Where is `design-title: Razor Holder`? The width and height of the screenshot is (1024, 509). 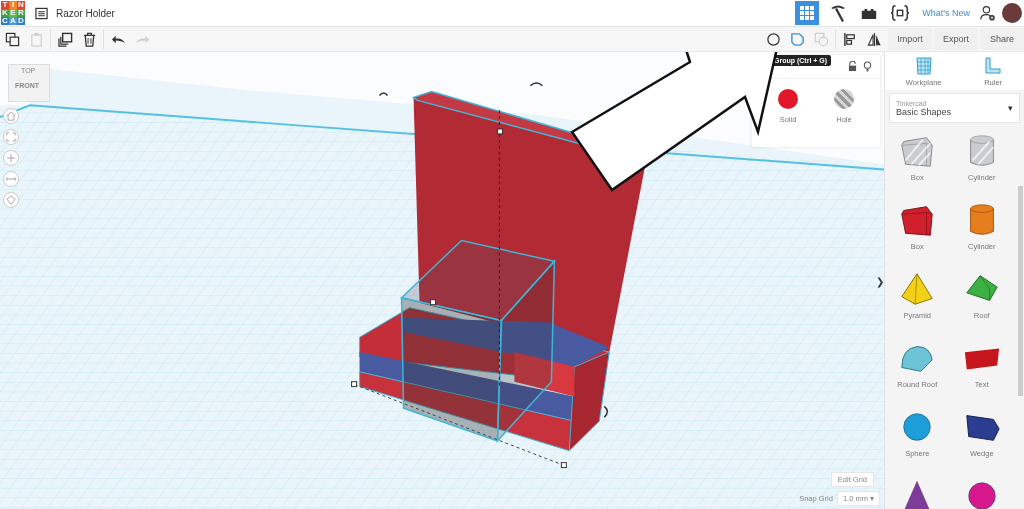
design-title: Razor Holder is located at coordinates (85, 13).